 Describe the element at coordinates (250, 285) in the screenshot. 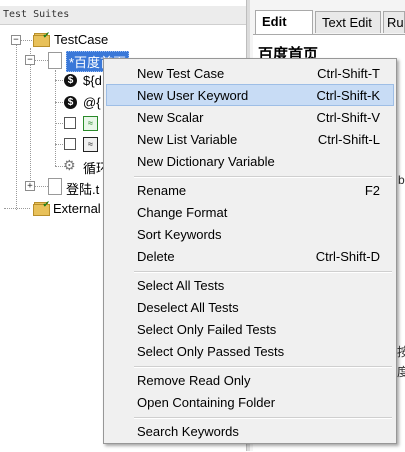

I see `menu-item-select-all-tests: Select All Tests` at that location.